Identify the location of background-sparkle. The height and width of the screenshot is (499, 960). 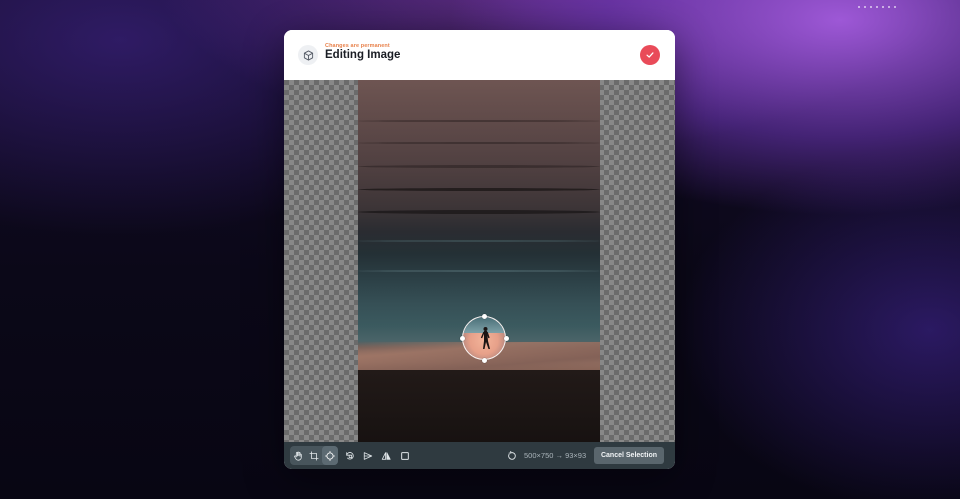
(878, 7).